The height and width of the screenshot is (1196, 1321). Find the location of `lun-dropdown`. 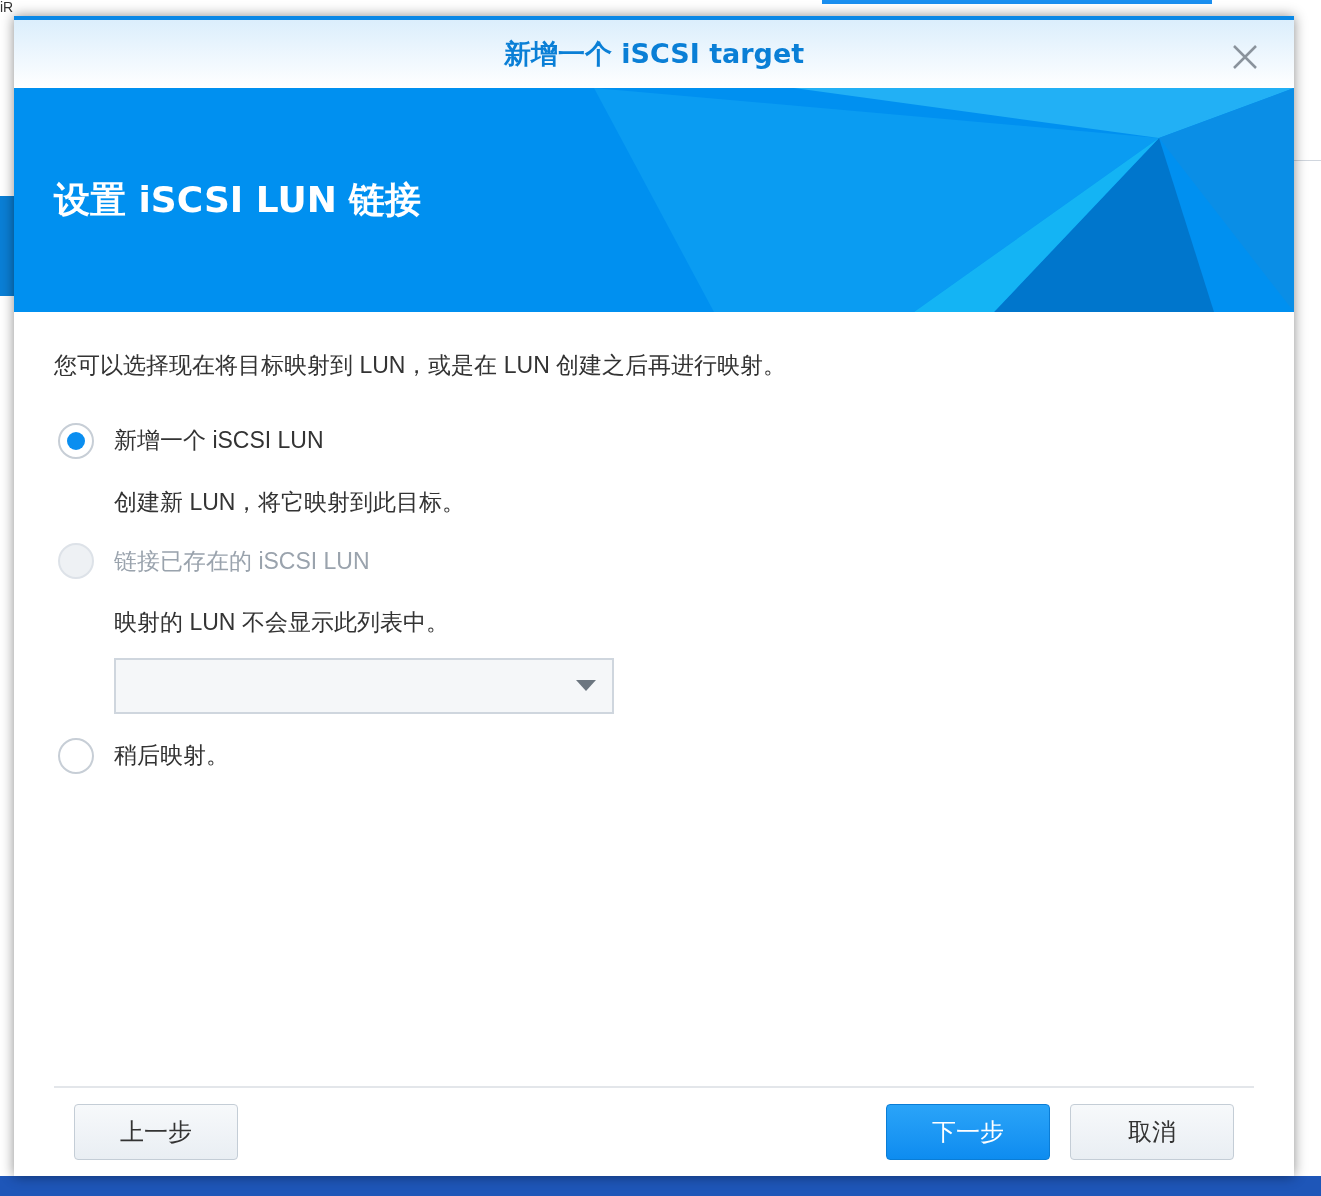

lun-dropdown is located at coordinates (364, 685).